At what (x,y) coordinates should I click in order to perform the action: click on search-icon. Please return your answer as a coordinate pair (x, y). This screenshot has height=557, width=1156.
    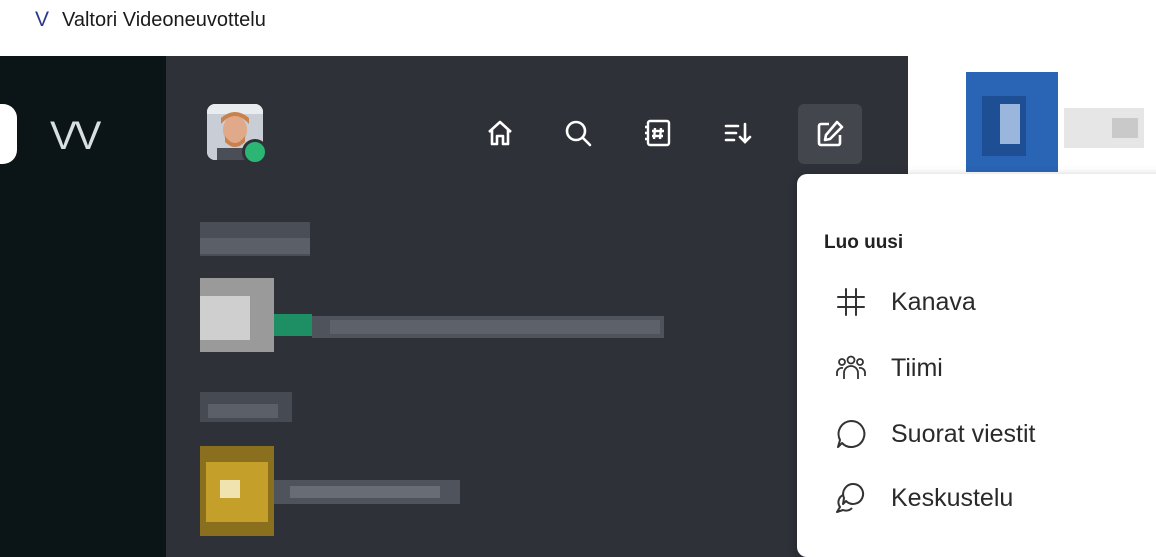
    Looking at the image, I should click on (578, 133).